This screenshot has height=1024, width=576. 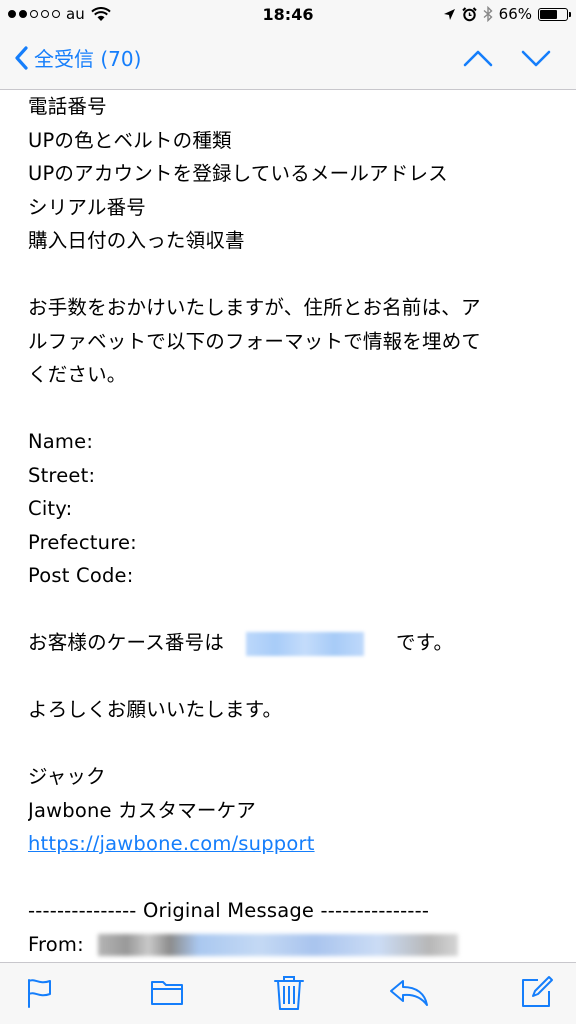 I want to click on location-arrow-icon, so click(x=449, y=14).